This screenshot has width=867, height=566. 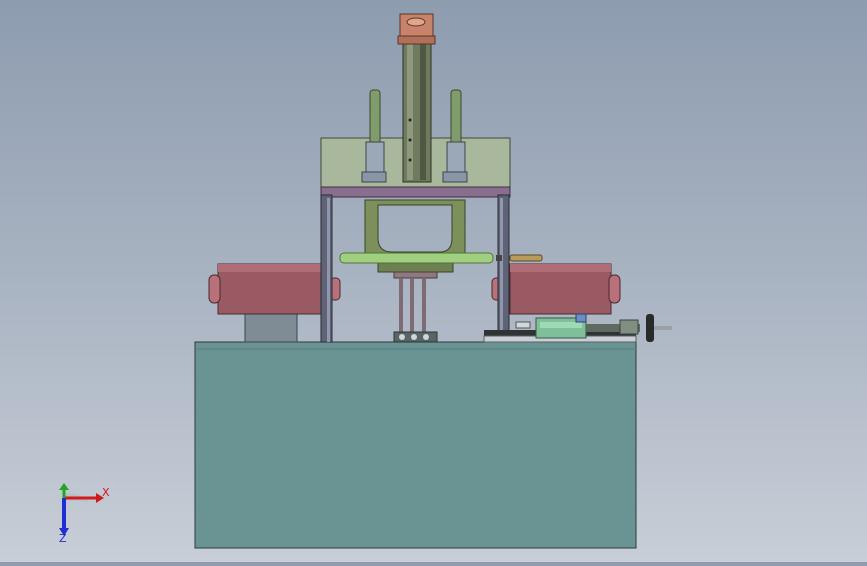 What do you see at coordinates (374, 136) in the screenshot?
I see `left-guide-post` at bounding box center [374, 136].